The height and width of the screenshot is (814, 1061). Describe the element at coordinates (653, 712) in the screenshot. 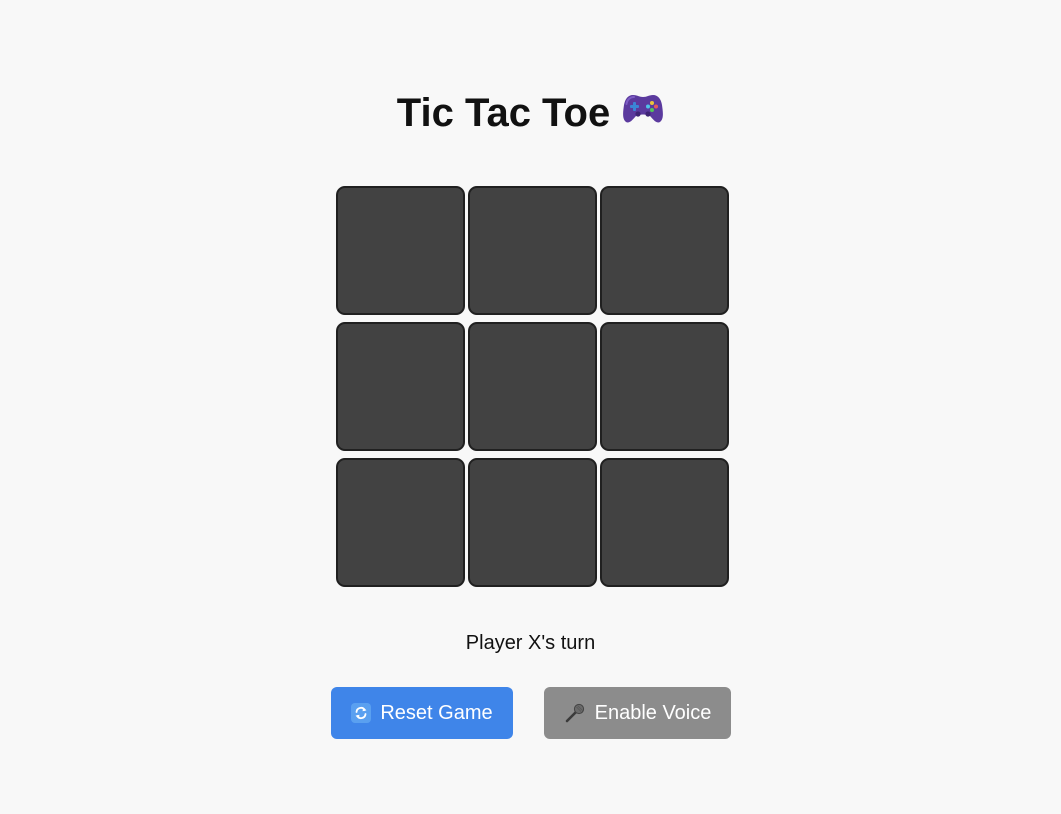

I see `voice-button-label: Enable Voice` at that location.